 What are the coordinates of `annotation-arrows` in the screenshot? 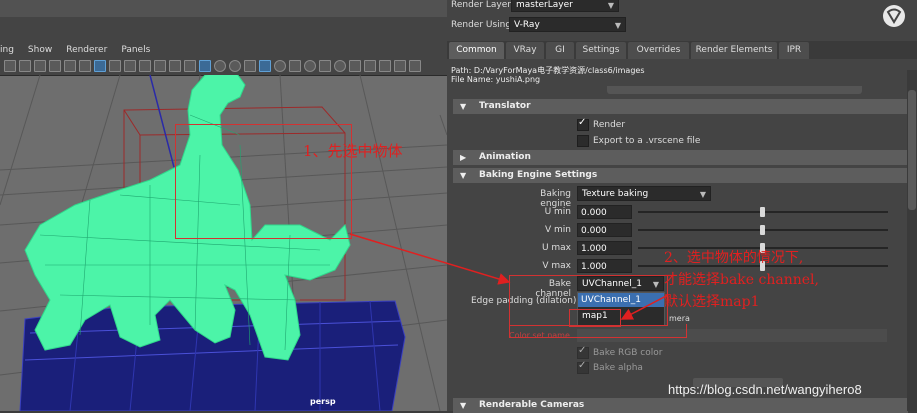 It's located at (509, 276).